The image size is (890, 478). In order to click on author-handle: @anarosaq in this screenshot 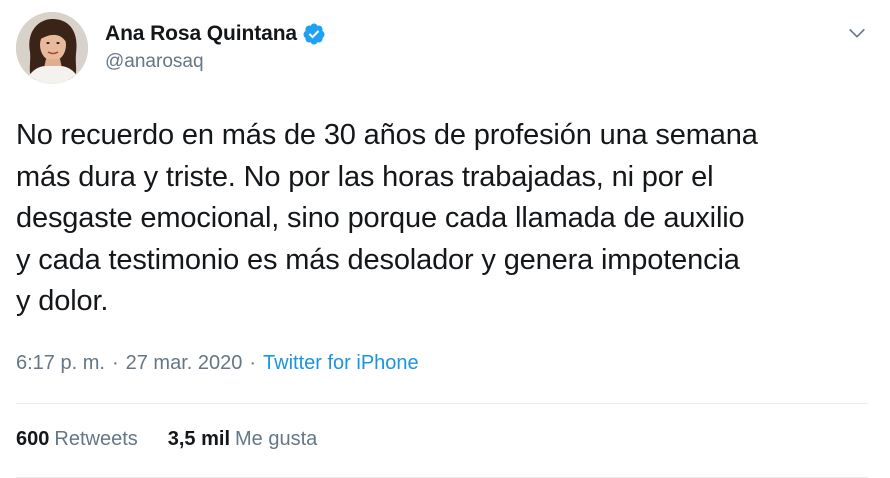, I will do `click(154, 62)`.